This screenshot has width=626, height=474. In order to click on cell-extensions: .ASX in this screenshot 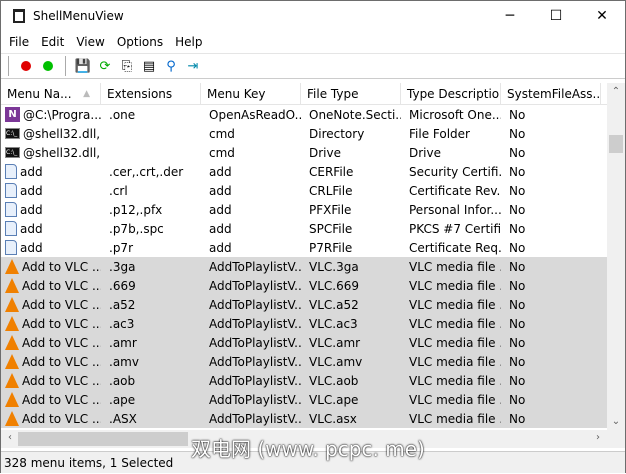, I will do `click(123, 418)`.